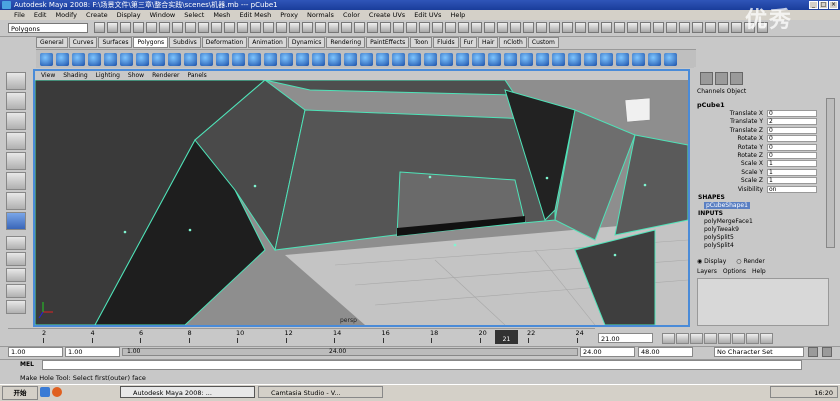  I want to click on step-back-key-icon, so click(696, 338).